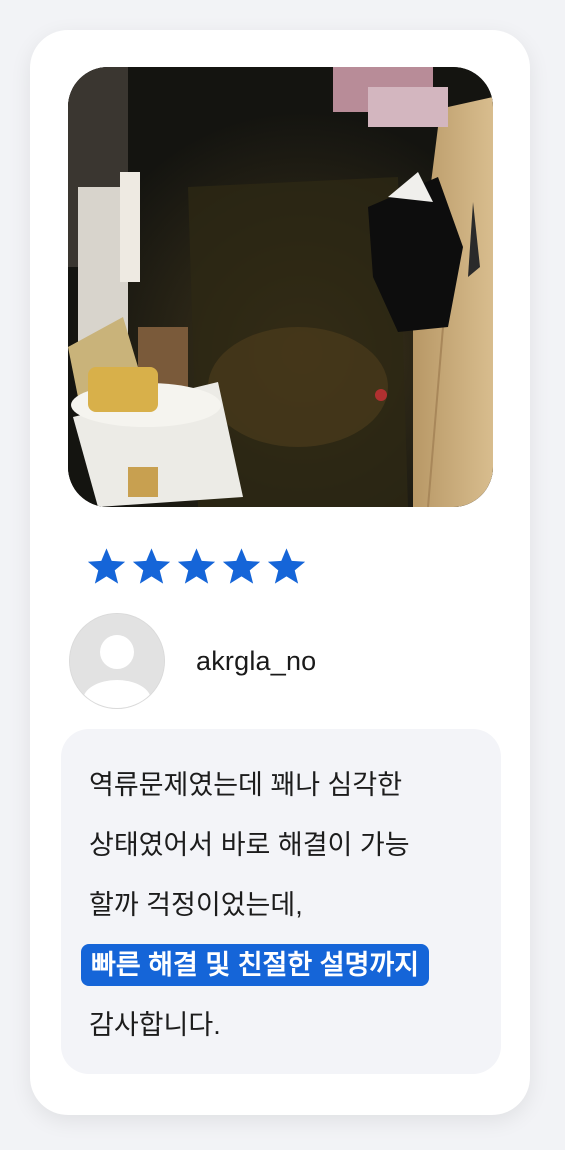  I want to click on review-line: 상태였어서 바로 해결이 가능, so click(249, 845).